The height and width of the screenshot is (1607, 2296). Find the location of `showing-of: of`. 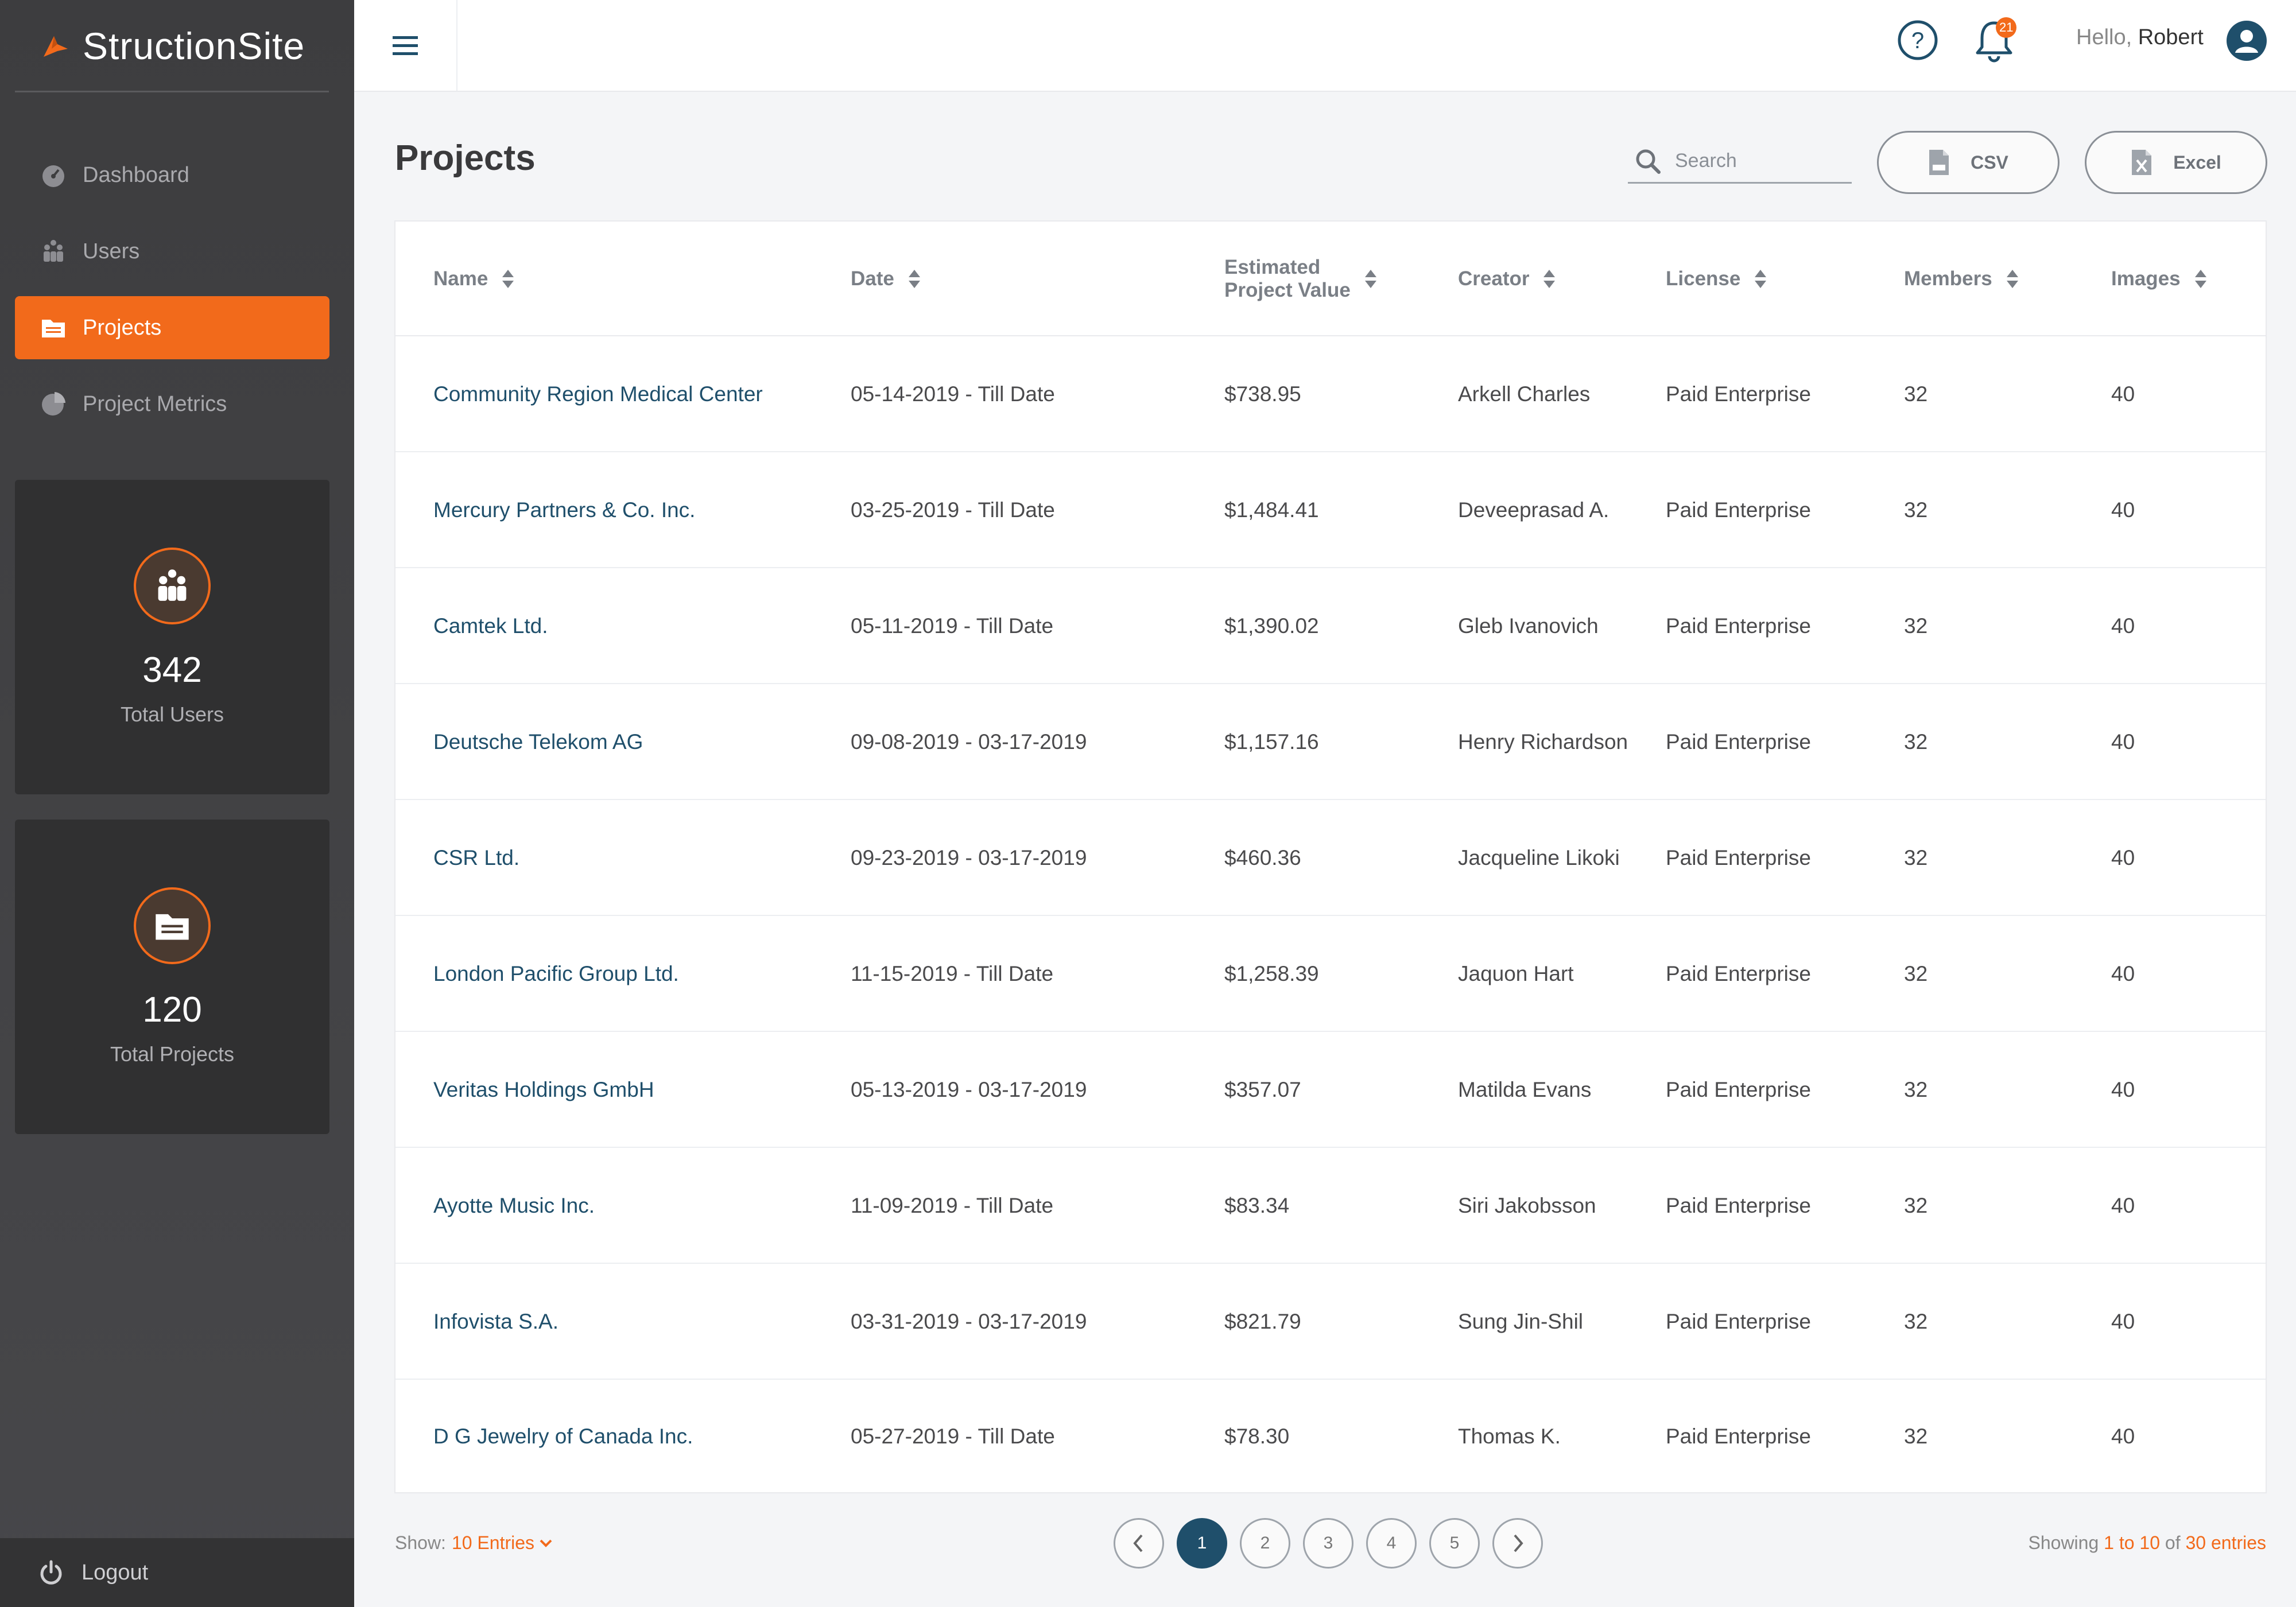

showing-of: of is located at coordinates (2173, 1543).